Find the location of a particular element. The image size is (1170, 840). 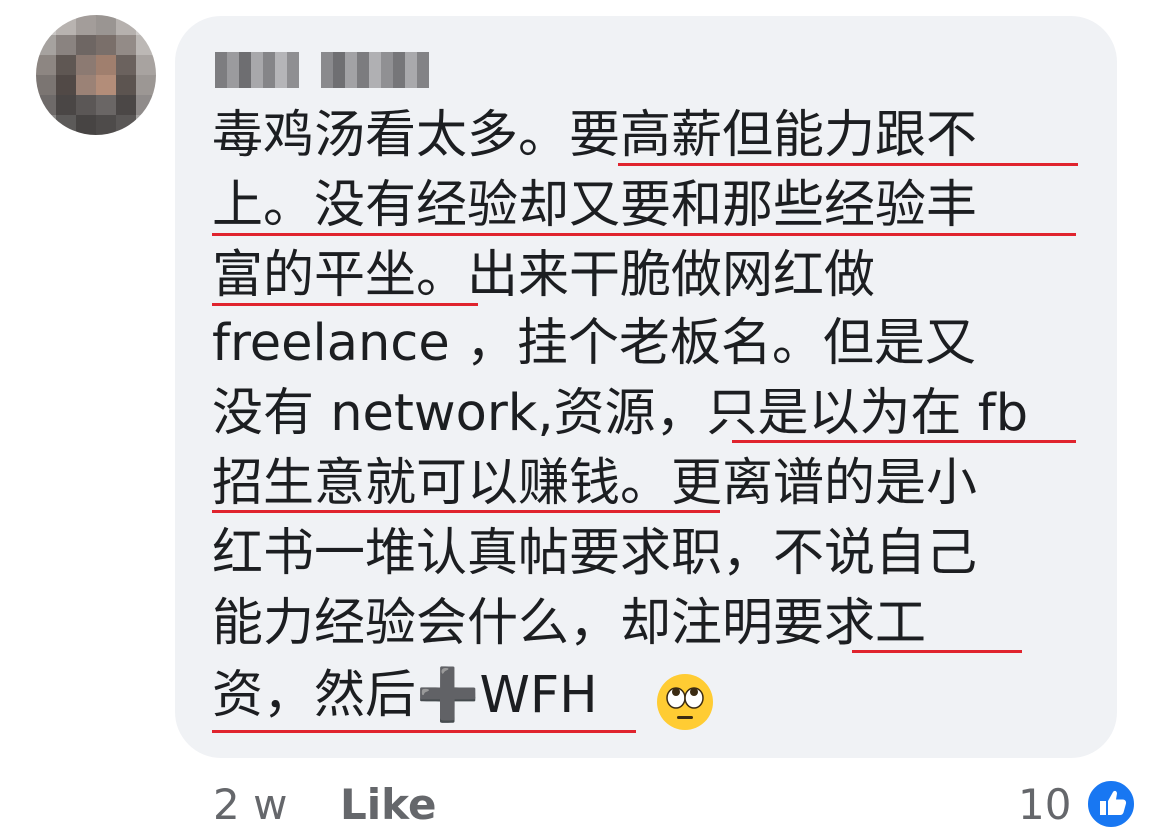

comment-text-line-1: 毒鸡汤看太多。要高薪但能力跟不 is located at coordinates (595, 135).